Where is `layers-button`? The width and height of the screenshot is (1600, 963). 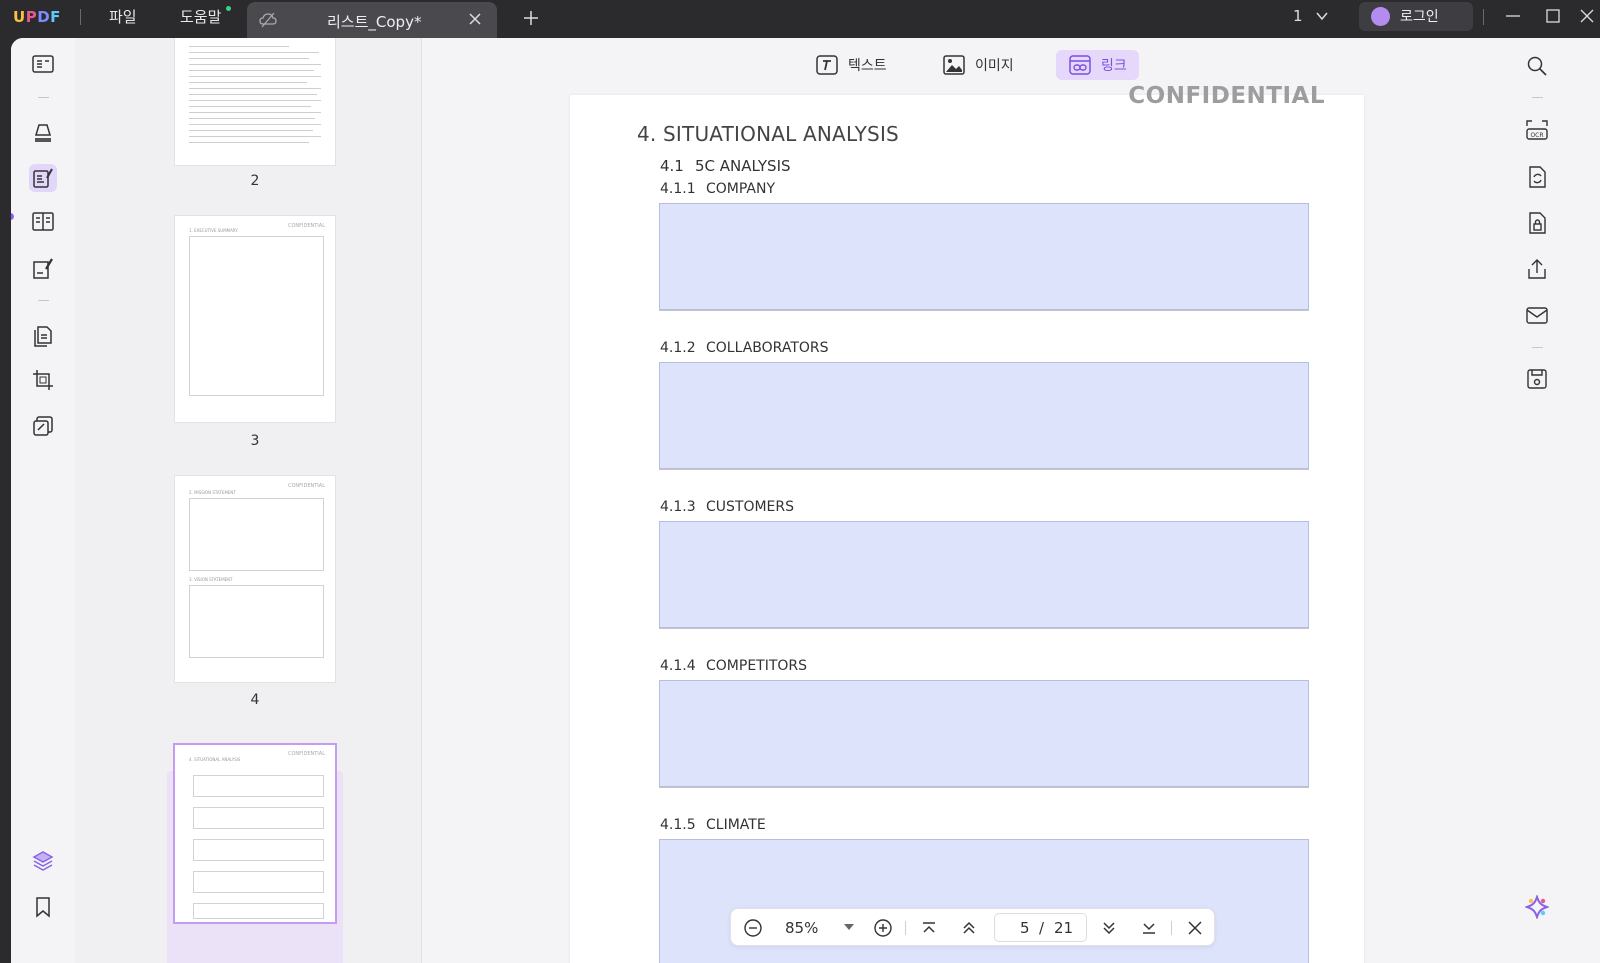 layers-button is located at coordinates (43, 861).